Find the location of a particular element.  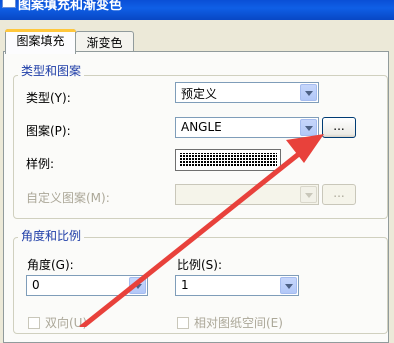

pattern-swatch is located at coordinates (228, 160).